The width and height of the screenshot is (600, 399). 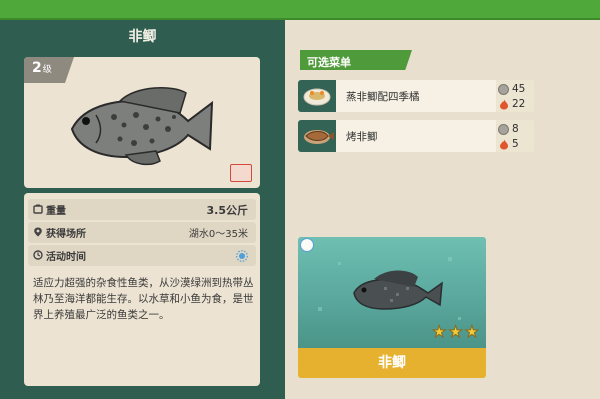 What do you see at coordinates (416, 136) in the screenshot?
I see `dish-row-grilled: 烤非鲫 8 5` at bounding box center [416, 136].